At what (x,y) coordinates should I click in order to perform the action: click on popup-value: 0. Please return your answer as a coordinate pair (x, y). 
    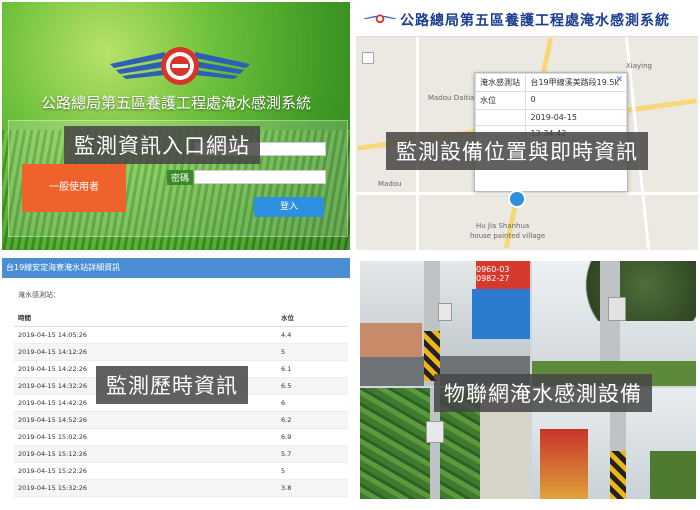
    Looking at the image, I should click on (576, 100).